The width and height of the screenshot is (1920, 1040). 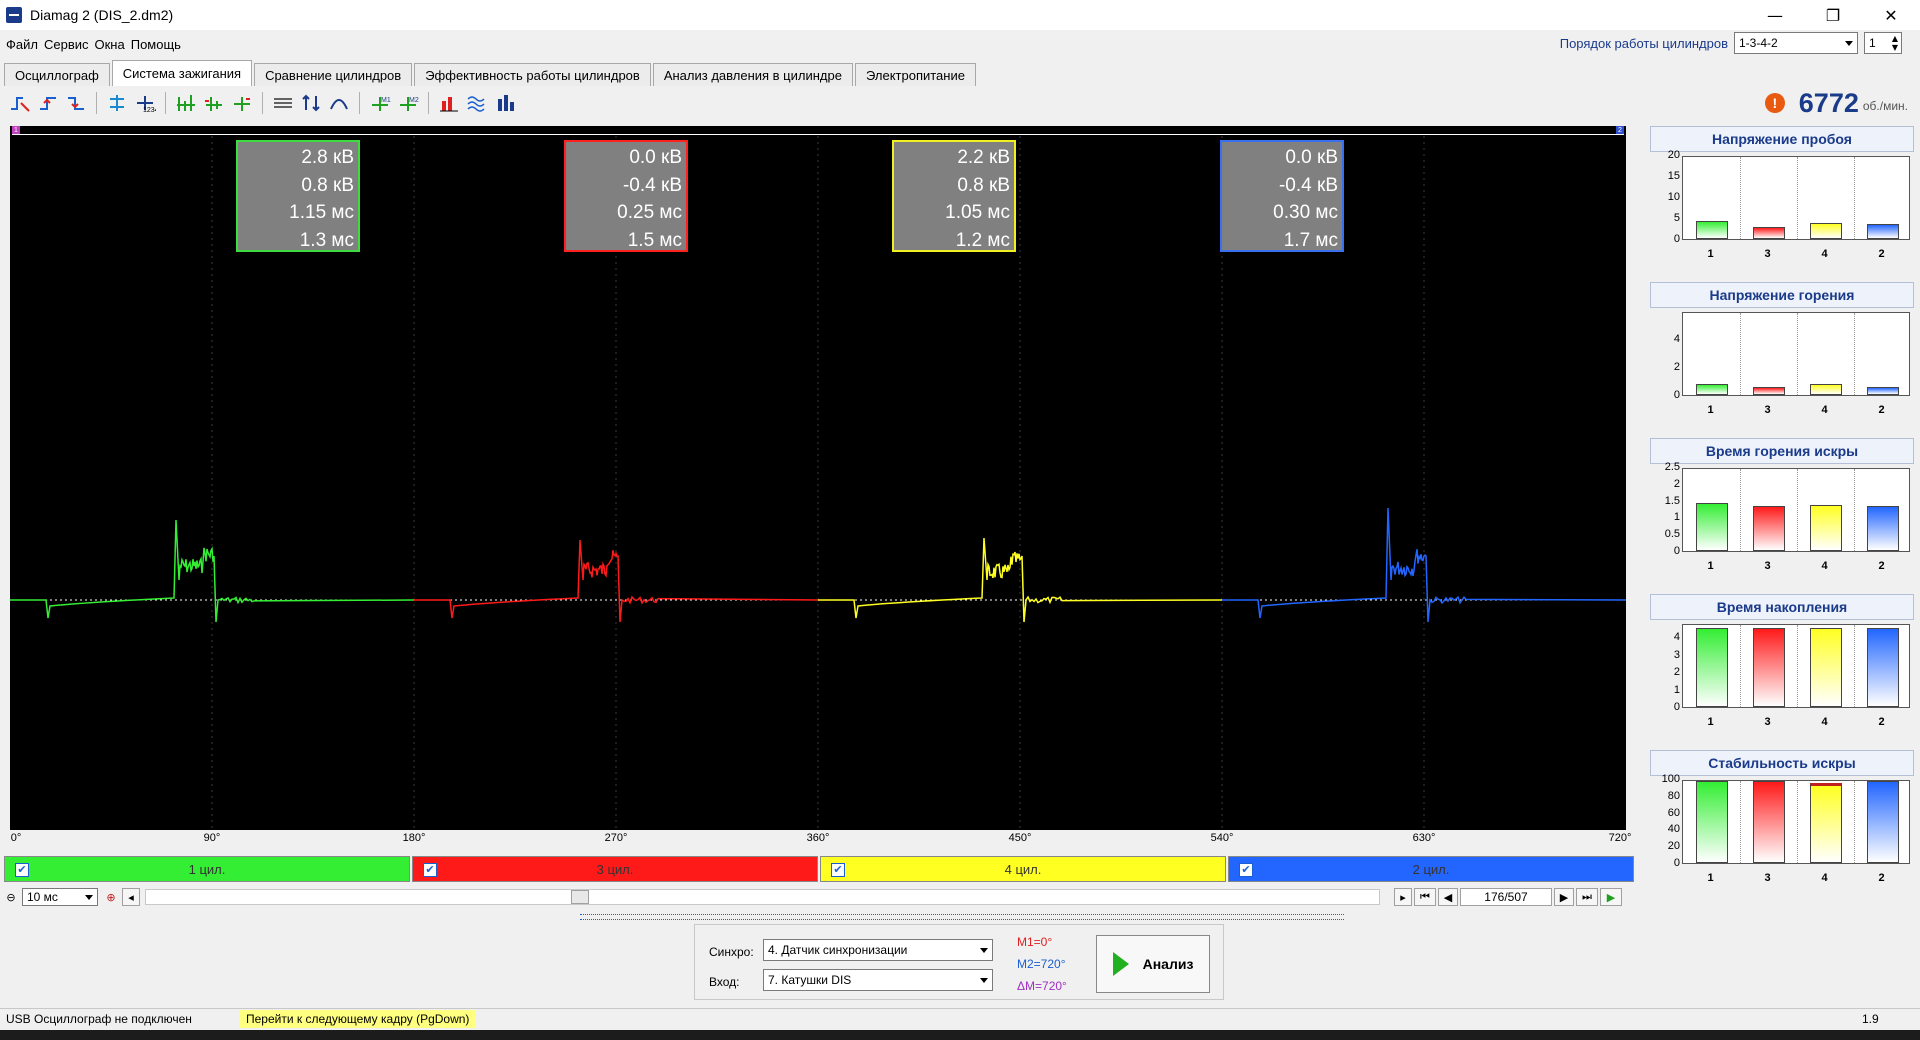 I want to click on next-frame-button: ▶, so click(x=1564, y=897).